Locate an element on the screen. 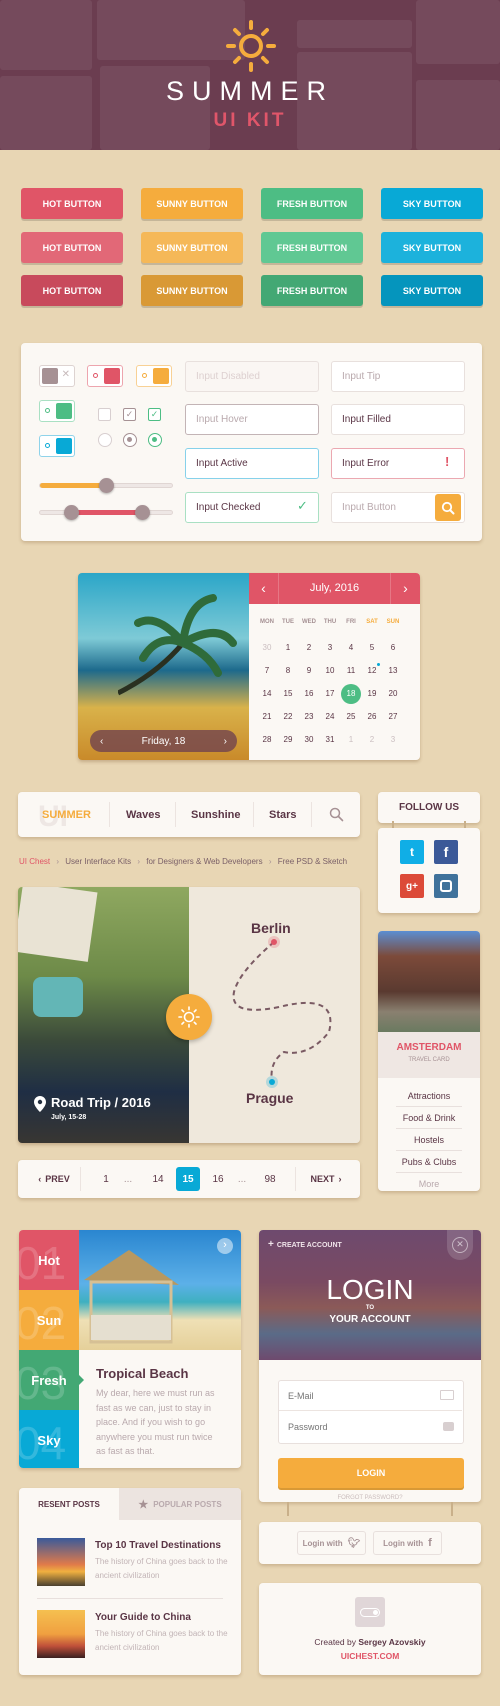  calendar-day: 28 is located at coordinates (267, 740).